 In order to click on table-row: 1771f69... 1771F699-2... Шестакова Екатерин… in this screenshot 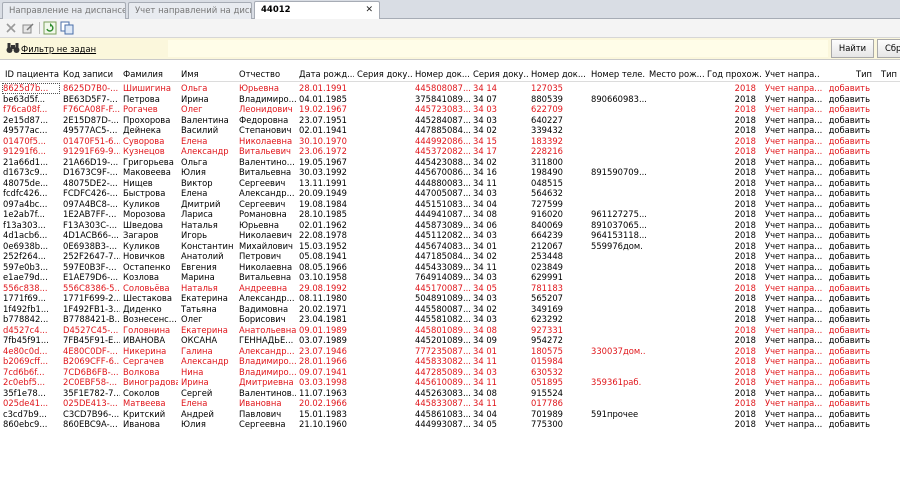, I will do `click(450, 298)`.